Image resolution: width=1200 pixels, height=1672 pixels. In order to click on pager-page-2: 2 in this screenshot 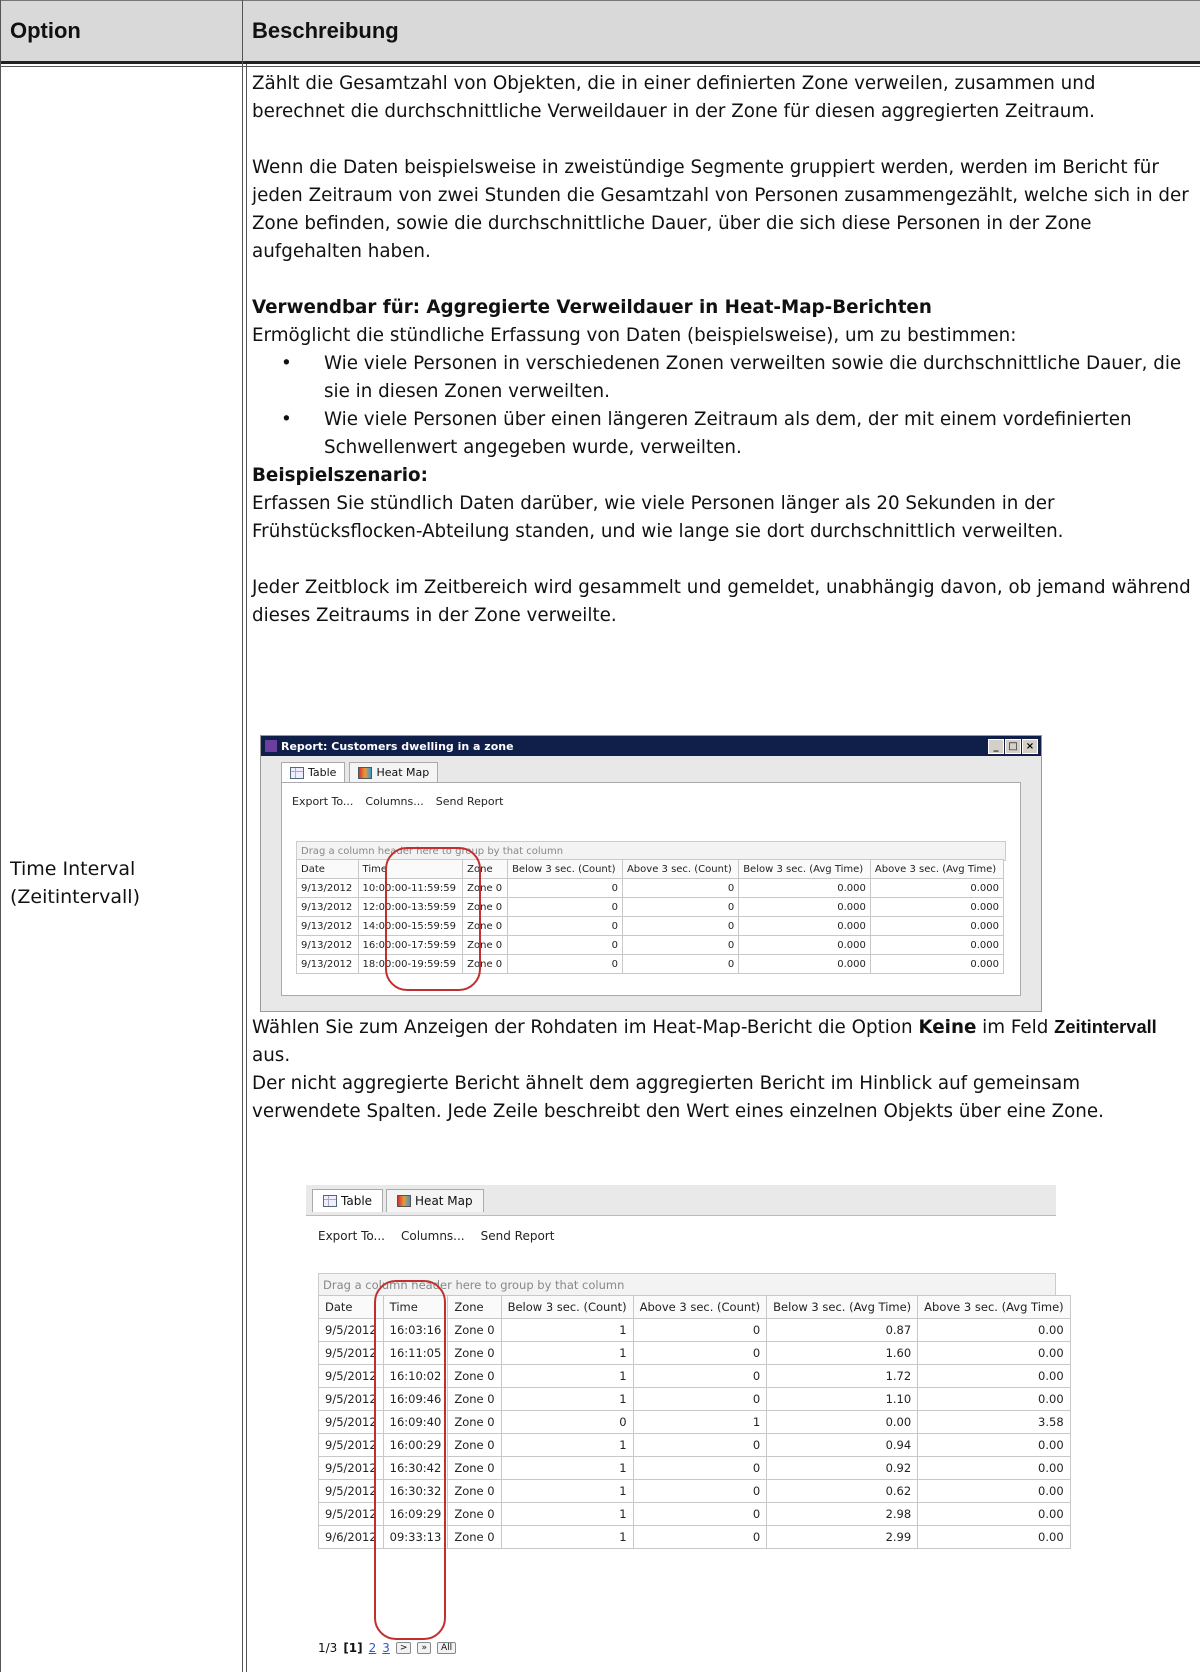, I will do `click(373, 1648)`.